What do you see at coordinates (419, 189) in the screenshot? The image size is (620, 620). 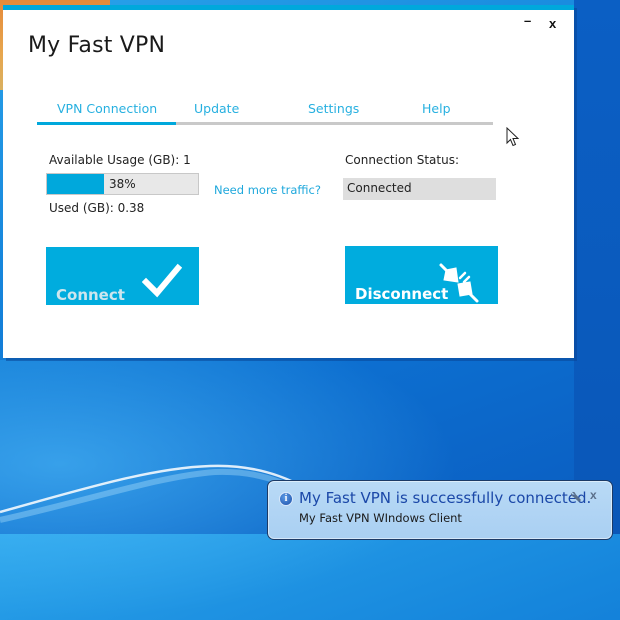 I see `connection-status-value: Connected` at bounding box center [419, 189].